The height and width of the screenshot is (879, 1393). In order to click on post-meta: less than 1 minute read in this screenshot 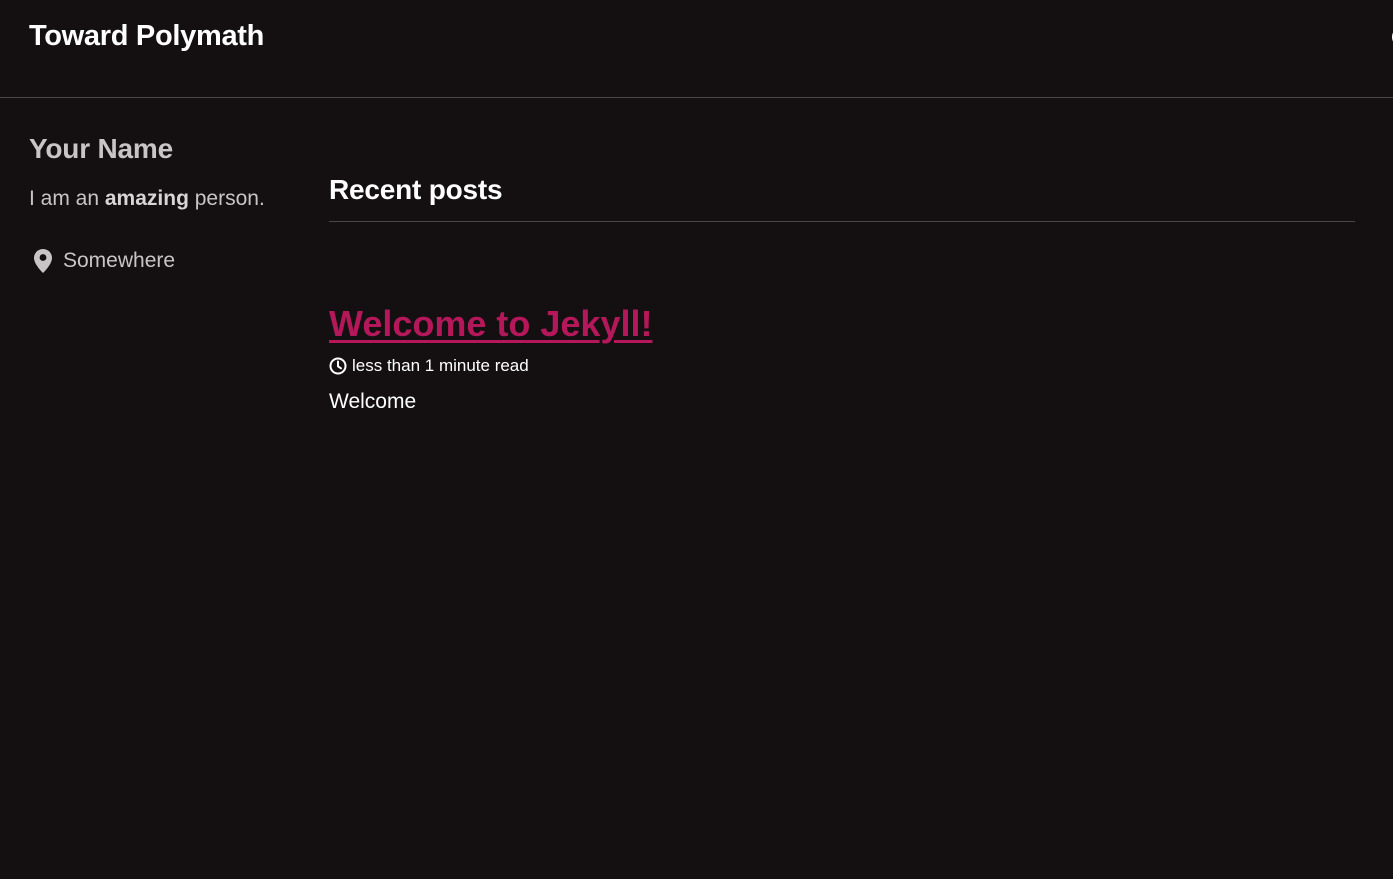, I will do `click(842, 366)`.